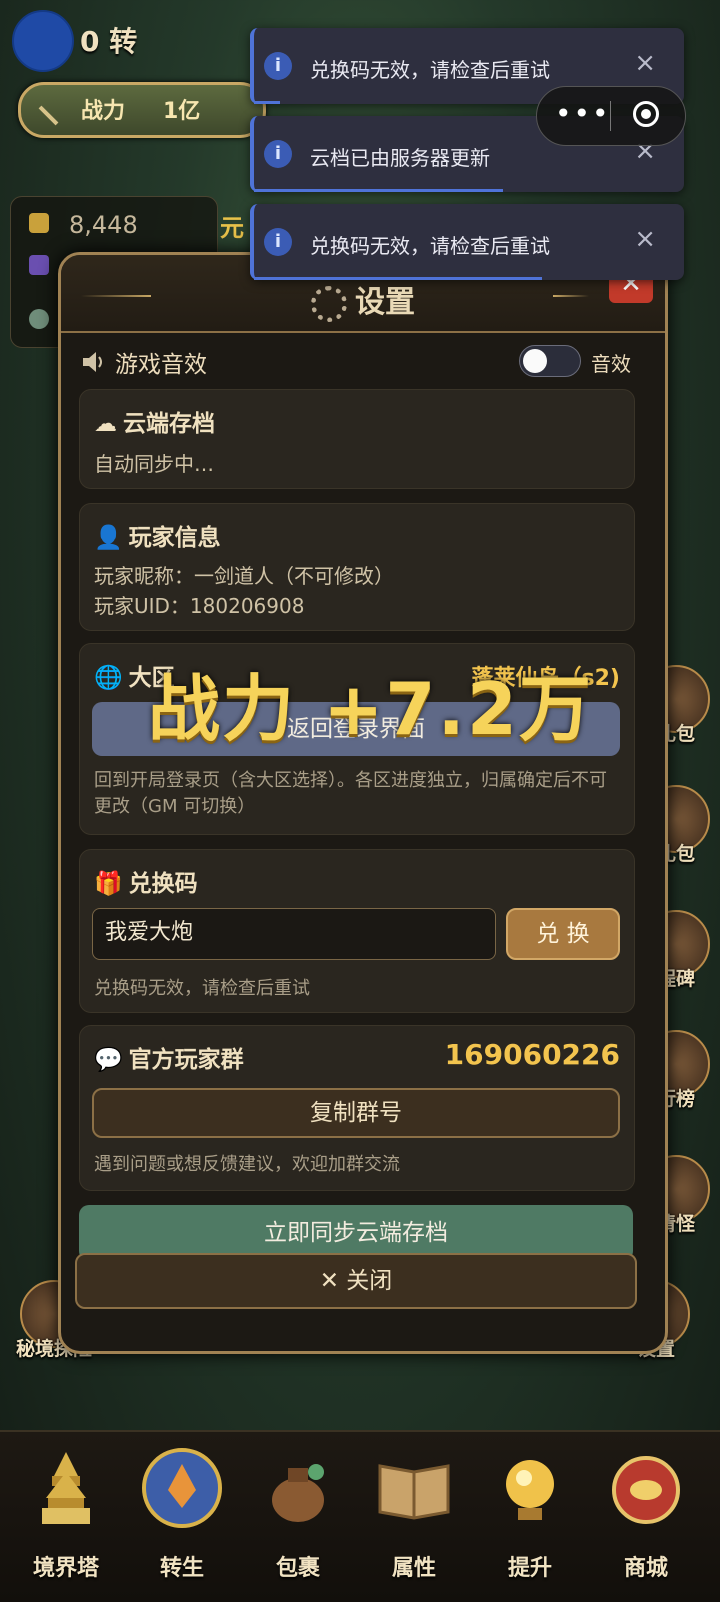 The height and width of the screenshot is (1602, 720). Describe the element at coordinates (39, 265) in the screenshot. I see `gem-icon` at that location.